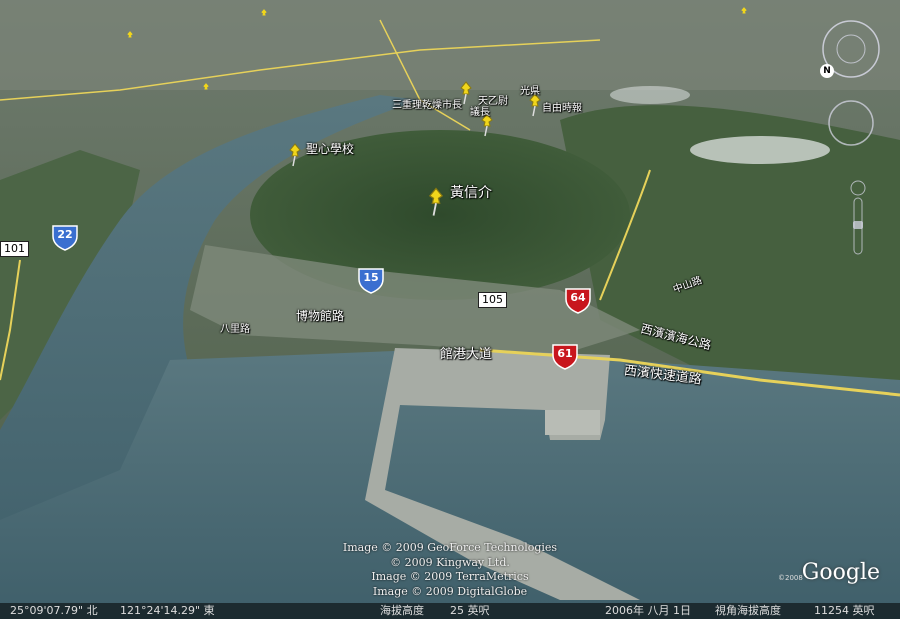 This screenshot has height=619, width=900. What do you see at coordinates (330, 148) in the screenshot?
I see `pin-label-sacred-heart-school: 聖心學校` at bounding box center [330, 148].